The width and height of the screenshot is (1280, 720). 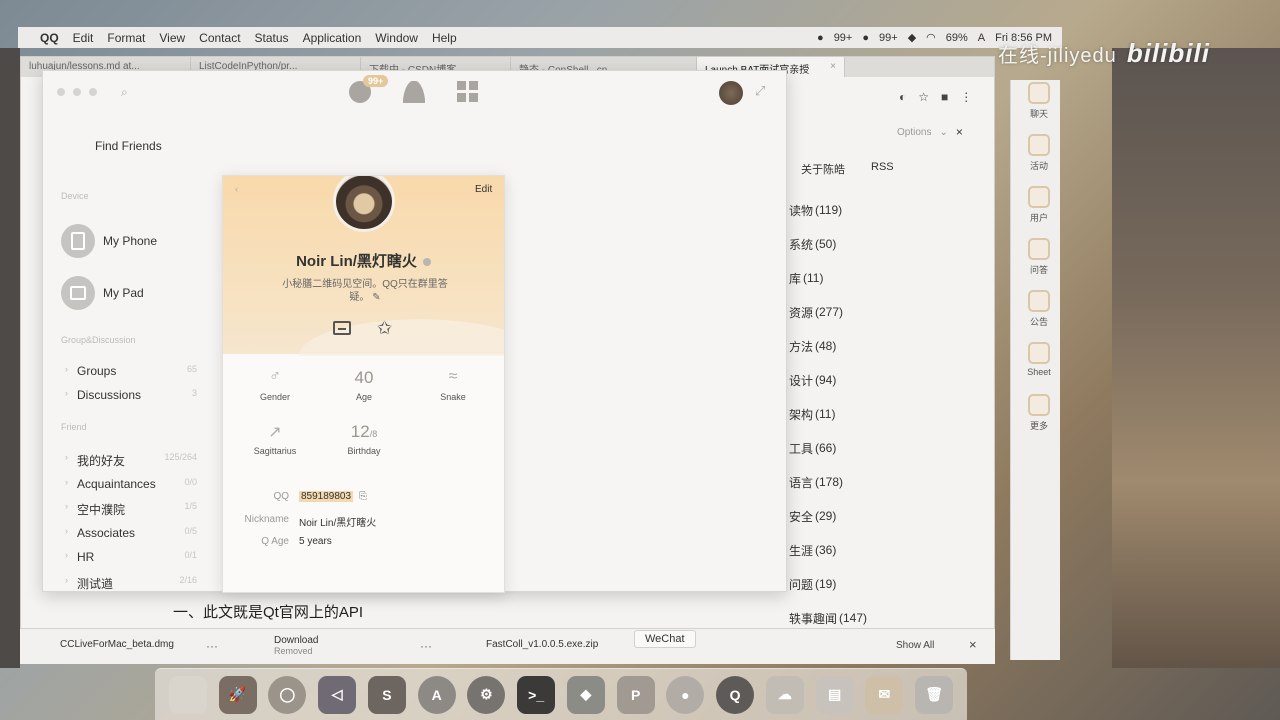 What do you see at coordinates (332, 38) in the screenshot?
I see `menu-application: Application` at bounding box center [332, 38].